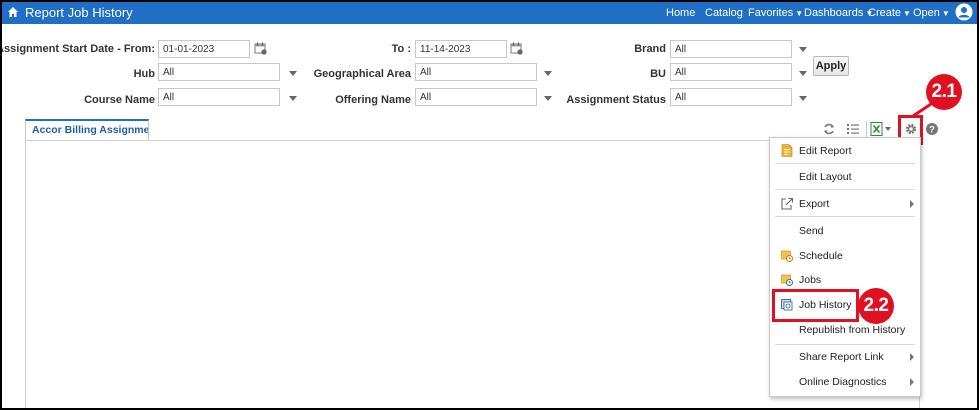 The image size is (979, 410). I want to click on apply-button: Apply, so click(831, 66).